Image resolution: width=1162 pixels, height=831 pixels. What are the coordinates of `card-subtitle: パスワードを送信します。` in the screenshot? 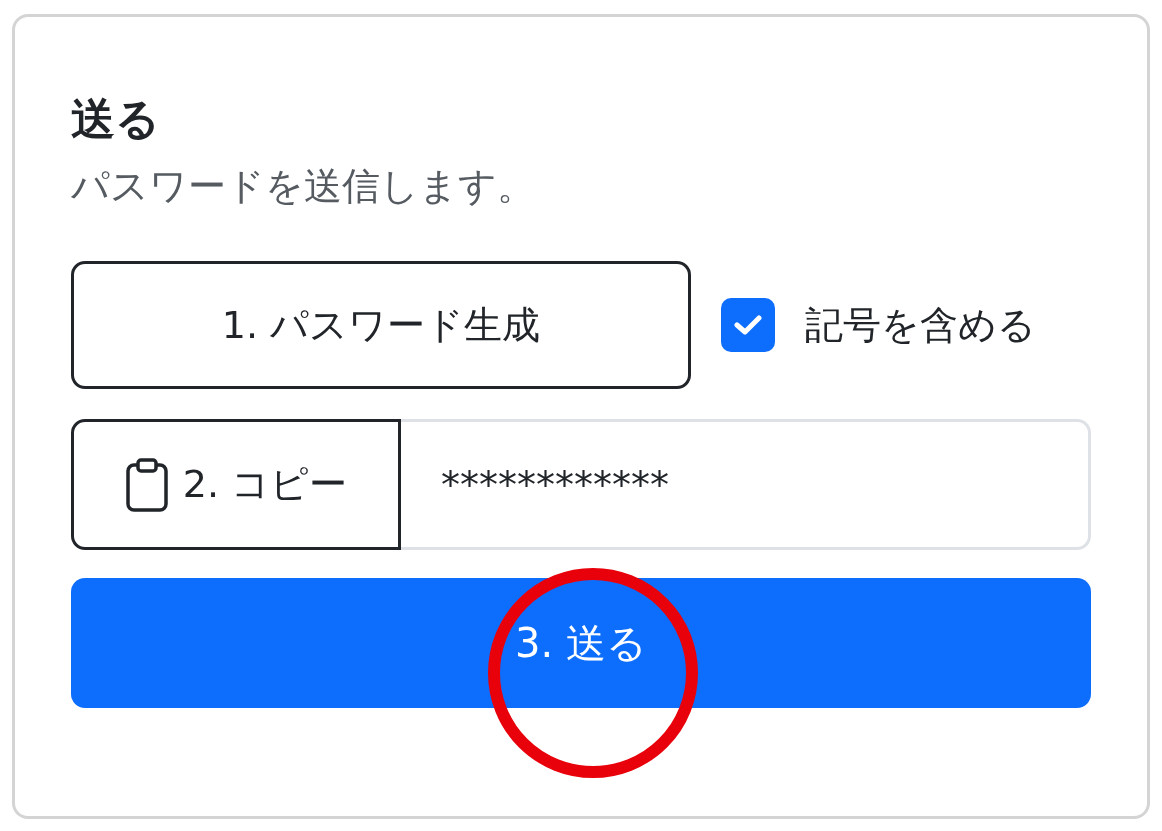 It's located at (303, 186).